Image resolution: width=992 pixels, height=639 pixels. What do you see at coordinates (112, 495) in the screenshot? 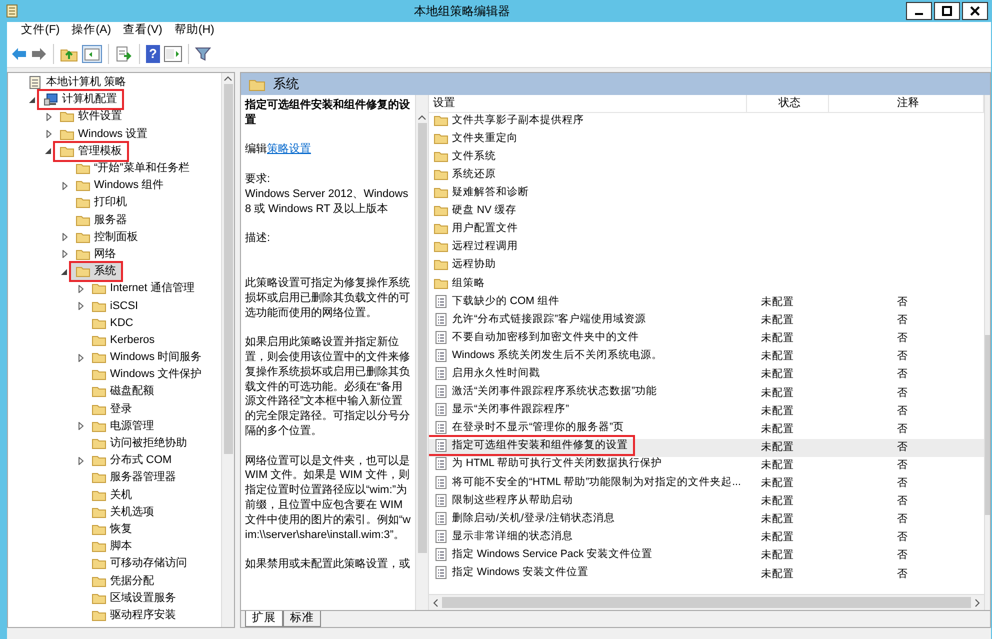
I see `tree-item: 关机` at bounding box center [112, 495].